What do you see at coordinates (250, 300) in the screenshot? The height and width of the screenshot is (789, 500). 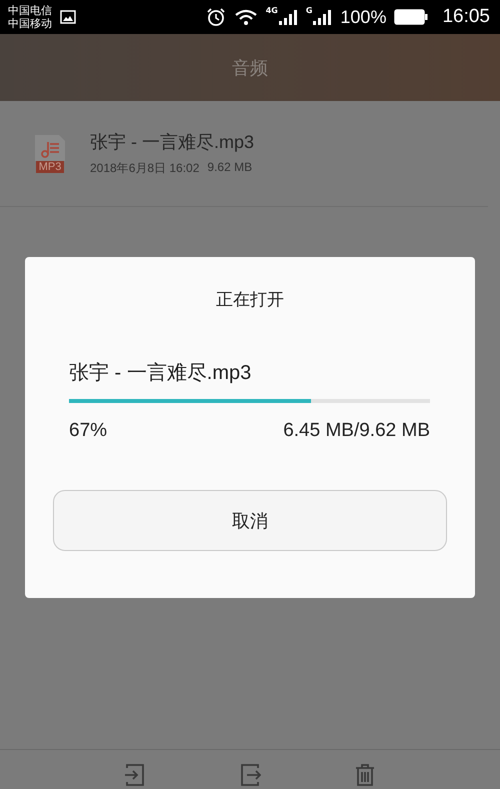 I see `dialog-title: 正在打开` at bounding box center [250, 300].